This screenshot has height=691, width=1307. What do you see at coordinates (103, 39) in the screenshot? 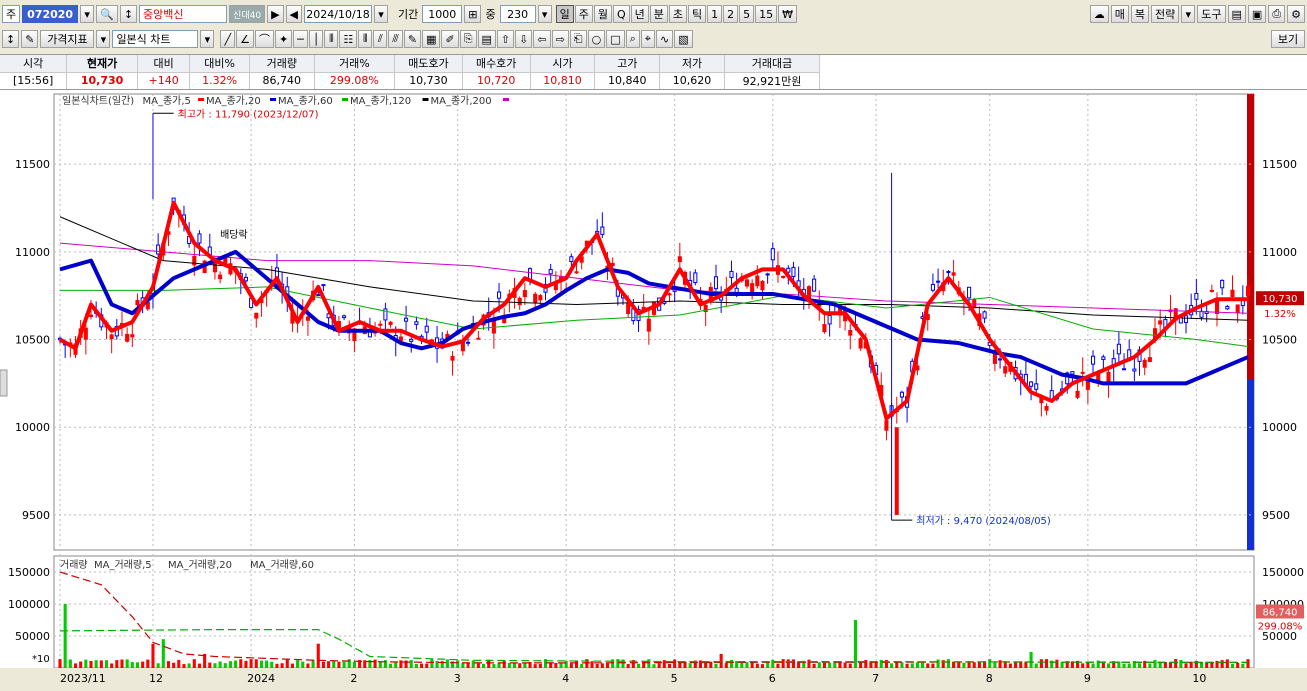
I see `indicator-dropdown-button: ▾` at bounding box center [103, 39].